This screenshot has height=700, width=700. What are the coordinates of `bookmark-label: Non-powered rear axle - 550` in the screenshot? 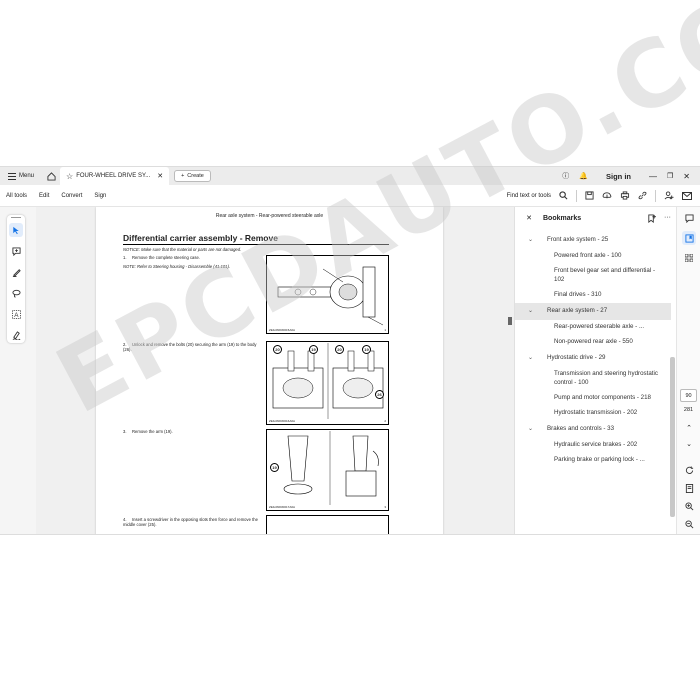 It's located at (593, 341).